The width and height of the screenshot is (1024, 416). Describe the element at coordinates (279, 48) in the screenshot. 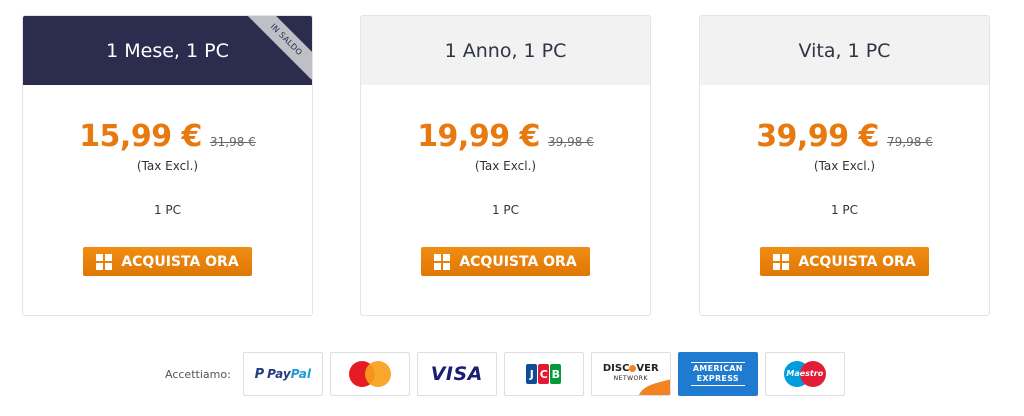

I see `sale-ribbon: IN SALDO` at that location.